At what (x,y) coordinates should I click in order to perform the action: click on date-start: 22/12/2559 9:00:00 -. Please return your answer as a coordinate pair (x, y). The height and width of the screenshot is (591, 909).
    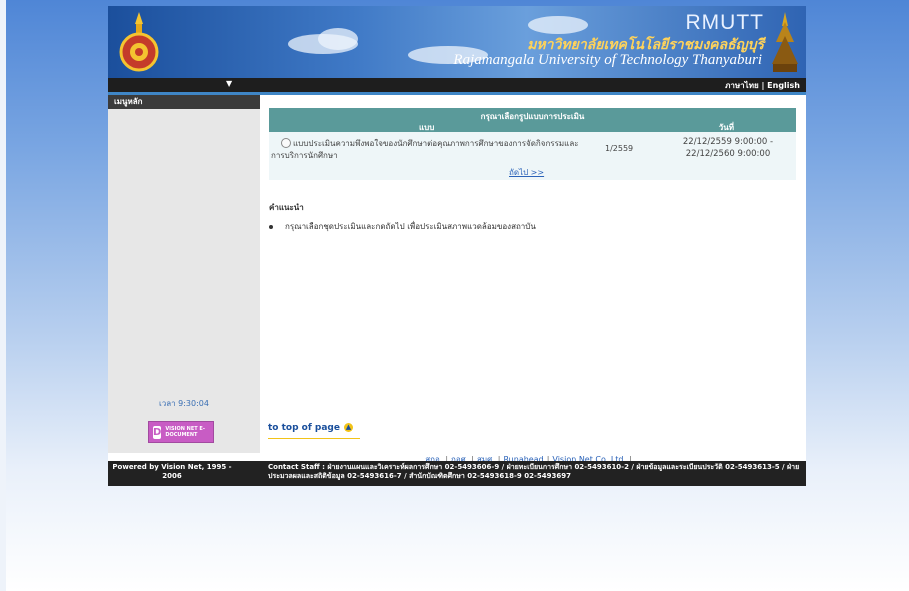
    Looking at the image, I should click on (728, 142).